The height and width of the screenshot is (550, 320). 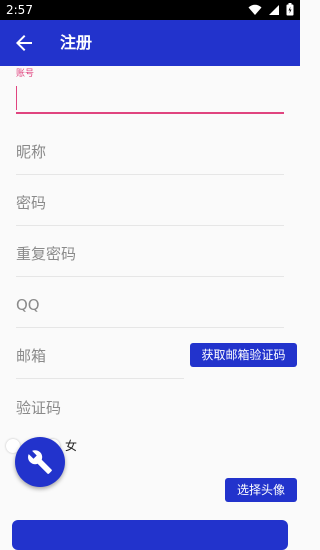 What do you see at coordinates (150, 10) in the screenshot?
I see `status-bar: 2:57` at bounding box center [150, 10].